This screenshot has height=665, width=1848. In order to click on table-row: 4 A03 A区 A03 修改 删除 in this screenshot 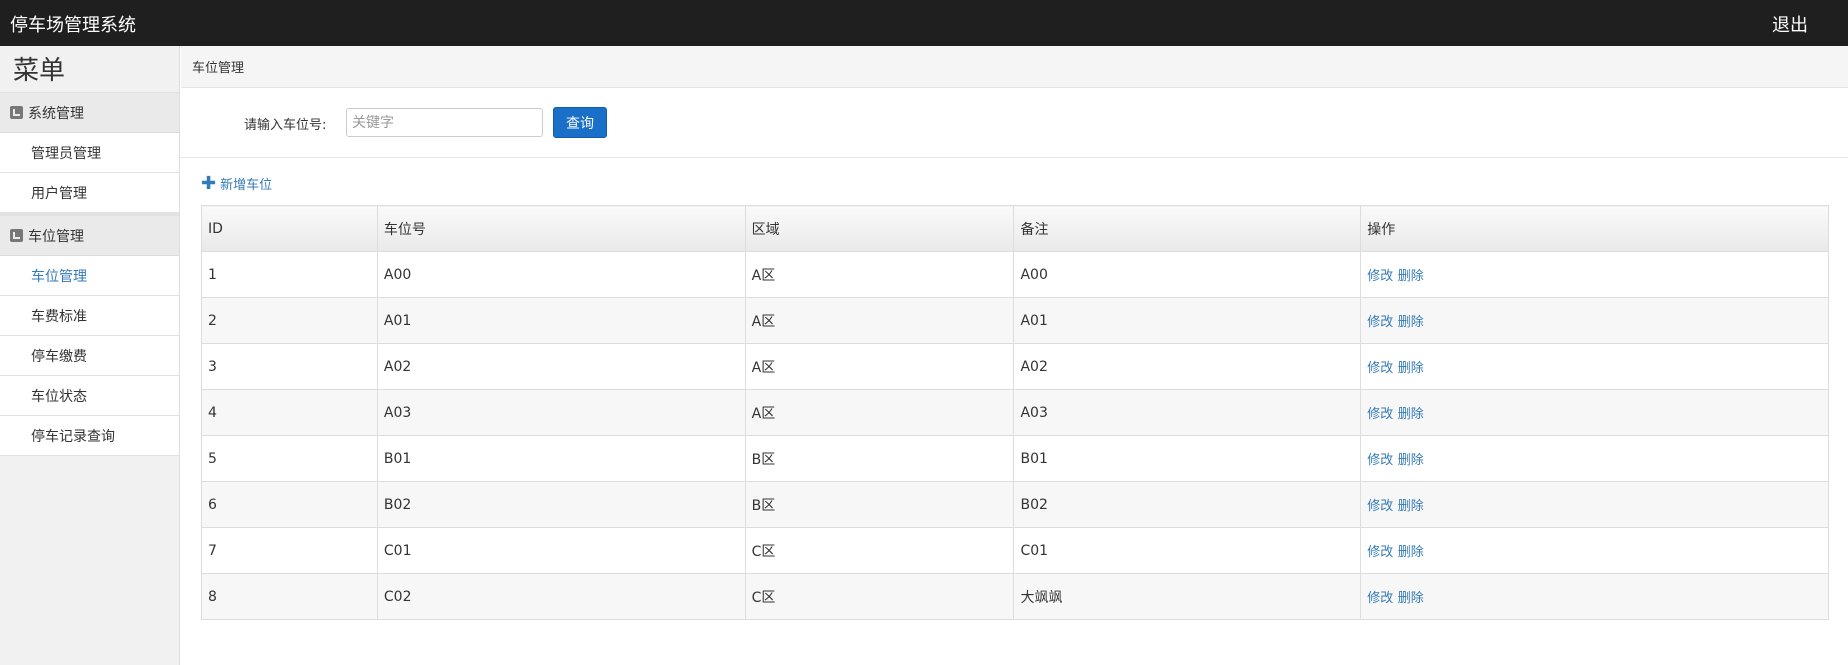, I will do `click(1015, 412)`.